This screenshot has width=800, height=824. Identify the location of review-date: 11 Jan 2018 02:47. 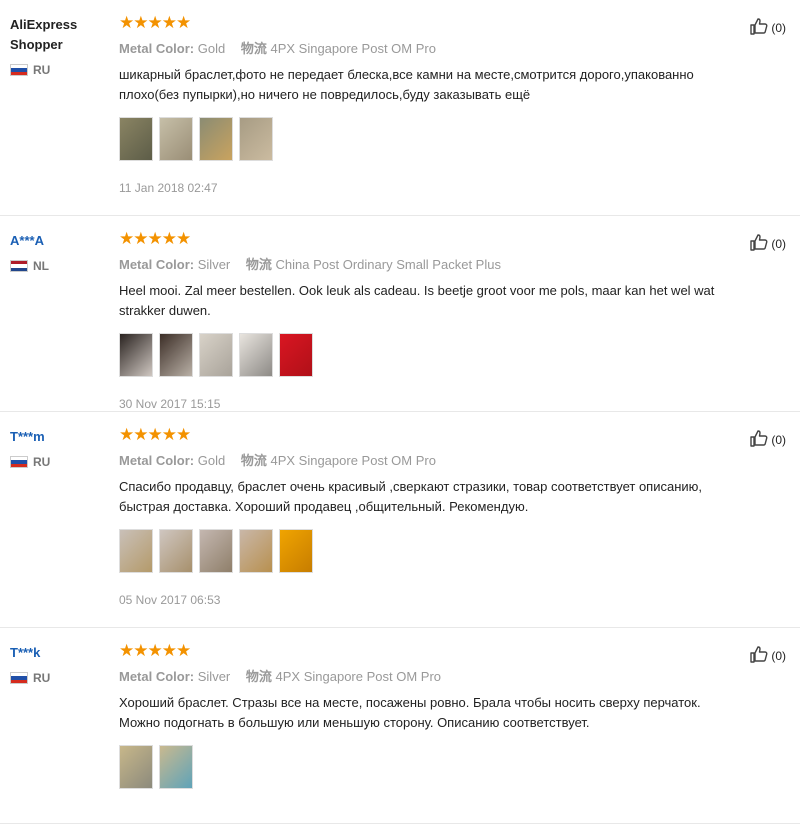
(168, 188).